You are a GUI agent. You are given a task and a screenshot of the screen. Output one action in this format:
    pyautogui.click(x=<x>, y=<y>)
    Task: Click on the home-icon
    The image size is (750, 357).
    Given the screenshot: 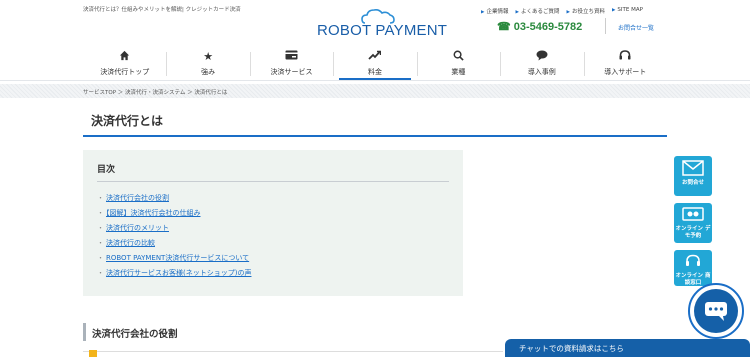 What is the action you would take?
    pyautogui.click(x=124, y=57)
    